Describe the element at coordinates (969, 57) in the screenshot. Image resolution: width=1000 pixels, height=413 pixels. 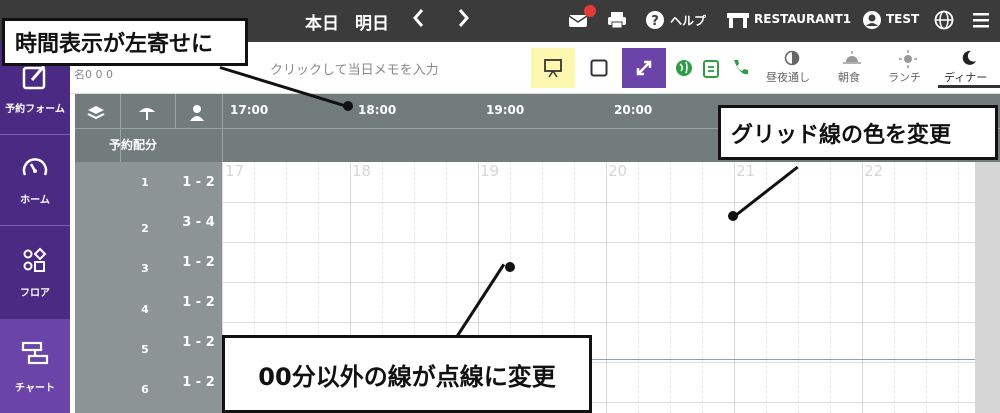
I see `crescent-moon-icon` at that location.